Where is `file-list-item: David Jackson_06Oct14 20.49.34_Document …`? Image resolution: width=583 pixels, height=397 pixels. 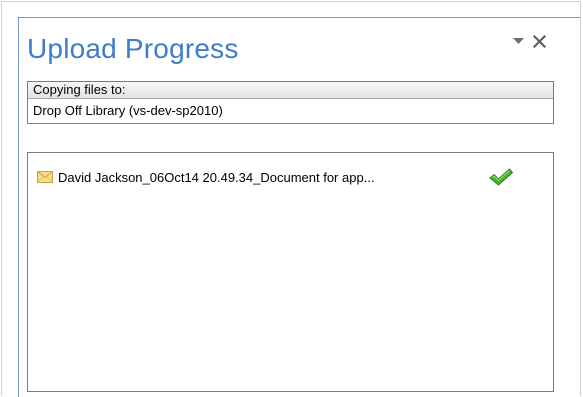 file-list-item: David Jackson_06Oct14 20.49.34_Document … is located at coordinates (292, 177).